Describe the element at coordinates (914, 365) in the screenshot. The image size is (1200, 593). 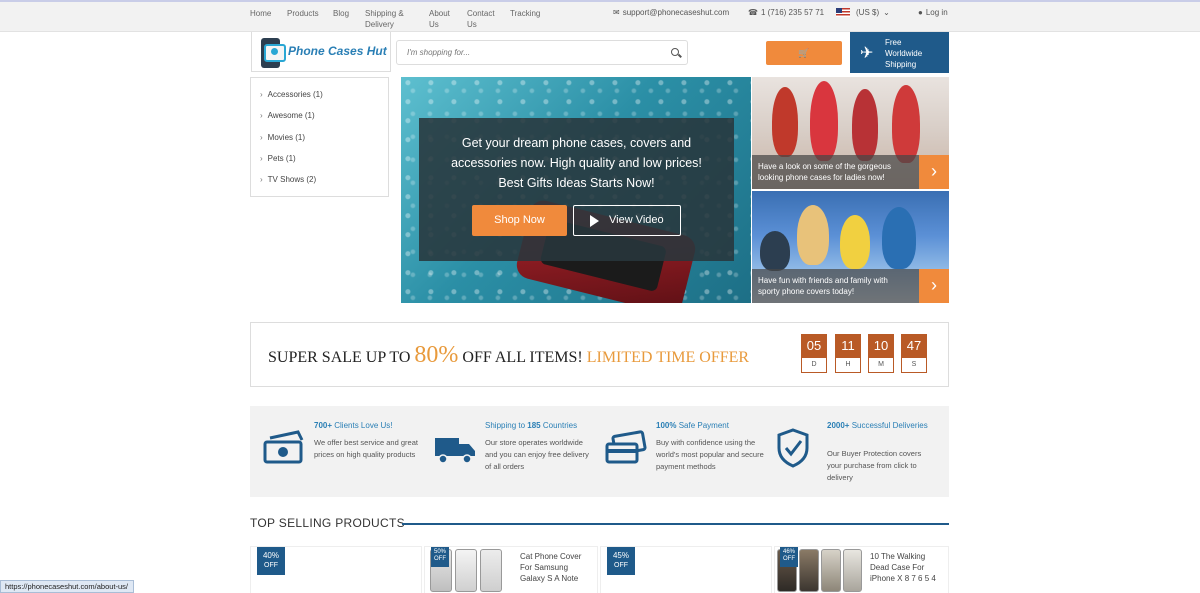
I see `countdown-label: S` at that location.